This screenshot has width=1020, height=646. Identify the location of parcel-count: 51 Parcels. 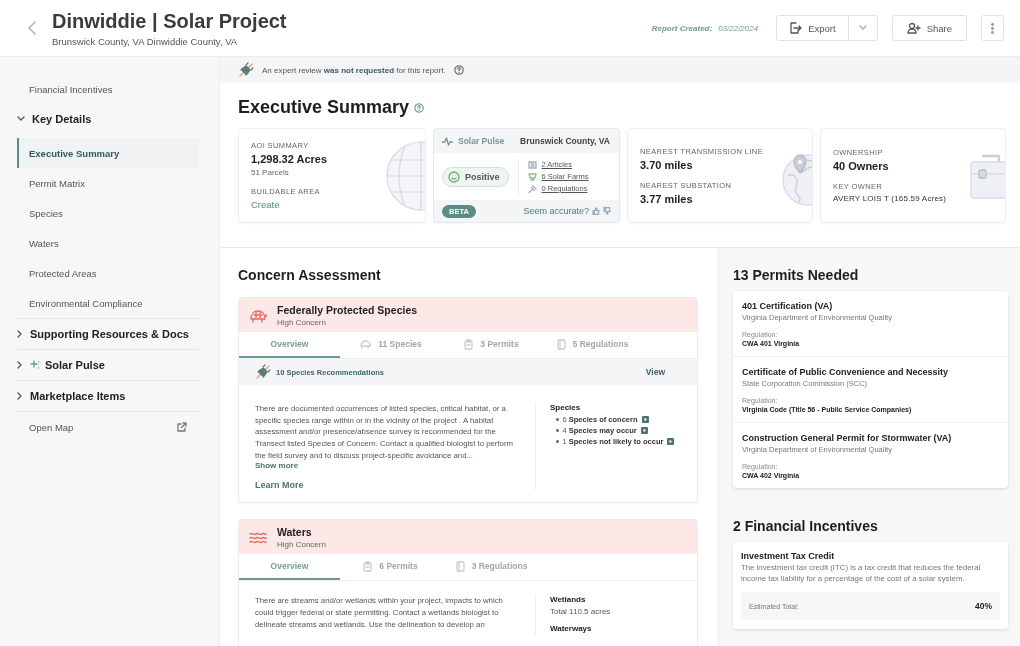
(270, 172).